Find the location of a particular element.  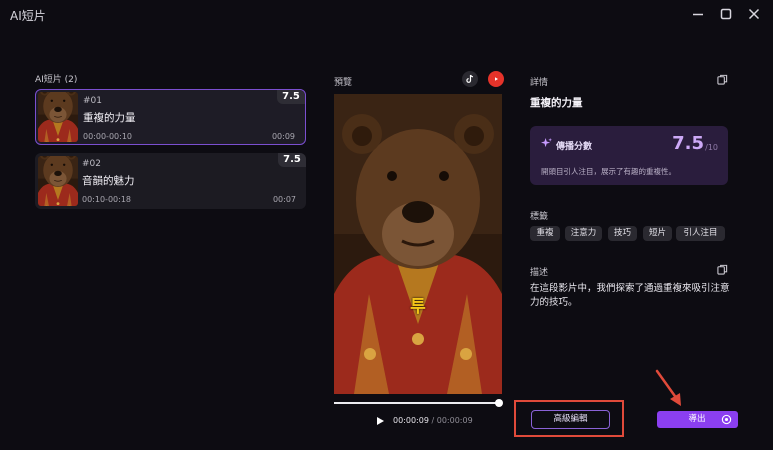

tag-chip: 技巧 is located at coordinates (622, 233).